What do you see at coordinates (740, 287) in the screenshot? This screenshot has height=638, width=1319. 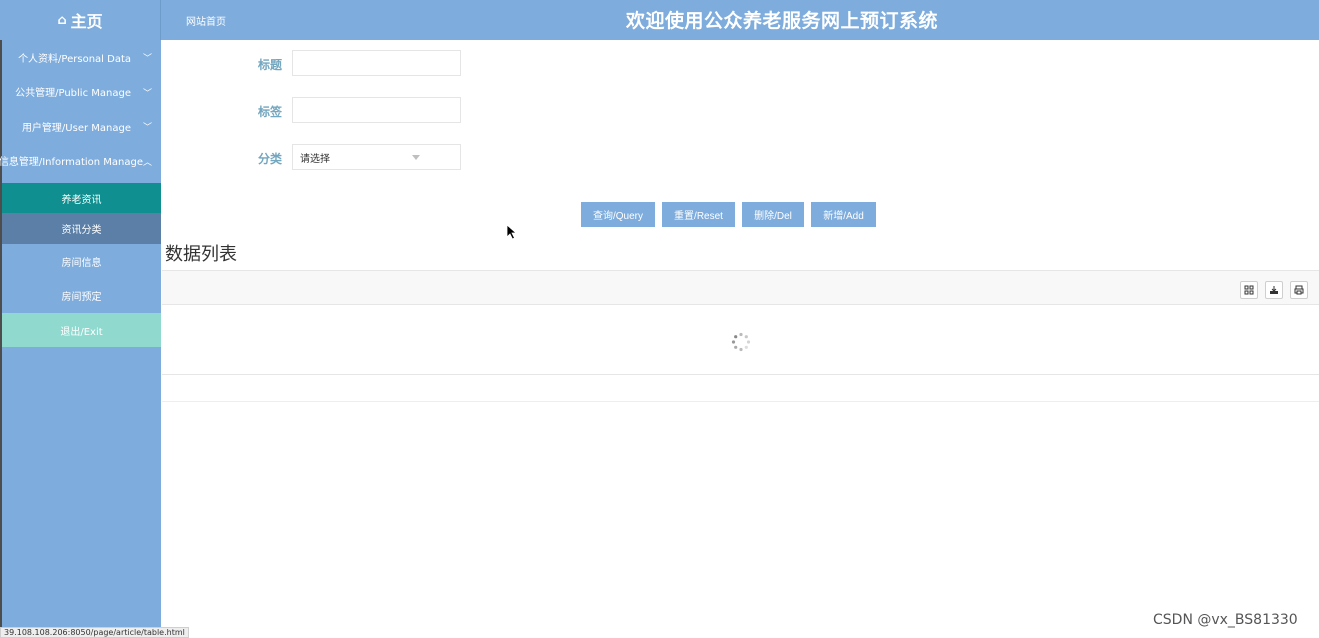 I see `table-toolbar` at bounding box center [740, 287].